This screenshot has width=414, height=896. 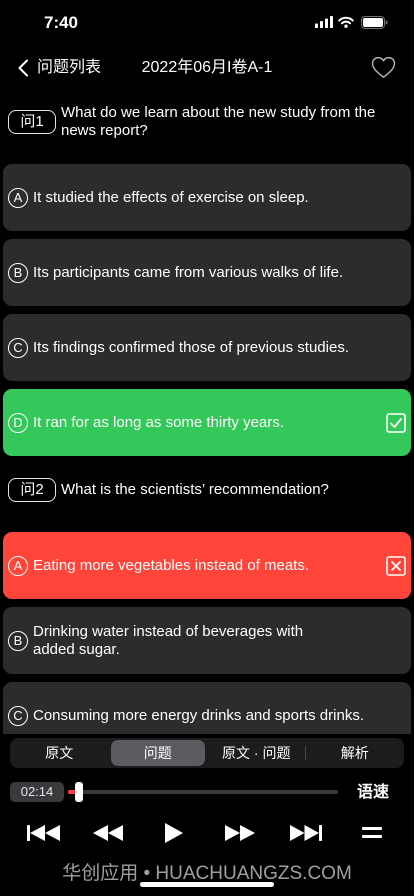 What do you see at coordinates (396, 565) in the screenshot?
I see `x-box-icon` at bounding box center [396, 565].